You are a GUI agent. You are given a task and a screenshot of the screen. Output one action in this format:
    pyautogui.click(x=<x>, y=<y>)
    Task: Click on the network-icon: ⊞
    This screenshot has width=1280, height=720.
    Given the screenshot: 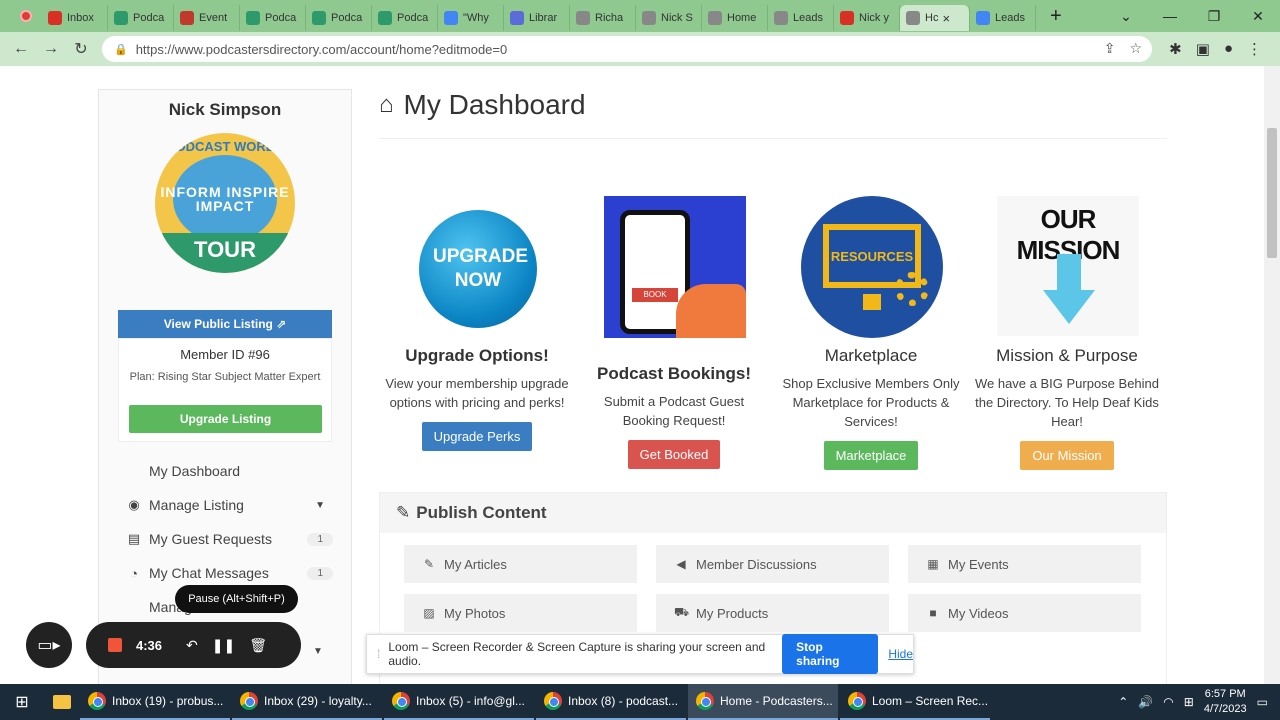 What is the action you would take?
    pyautogui.click(x=1189, y=702)
    